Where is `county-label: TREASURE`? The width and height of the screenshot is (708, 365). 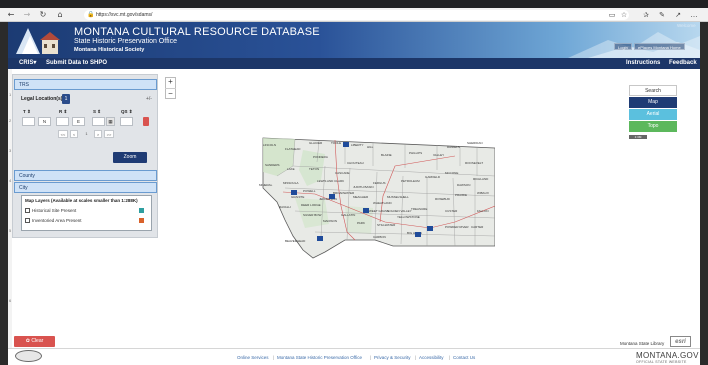 county-label: TREASURE is located at coordinates (419, 209).